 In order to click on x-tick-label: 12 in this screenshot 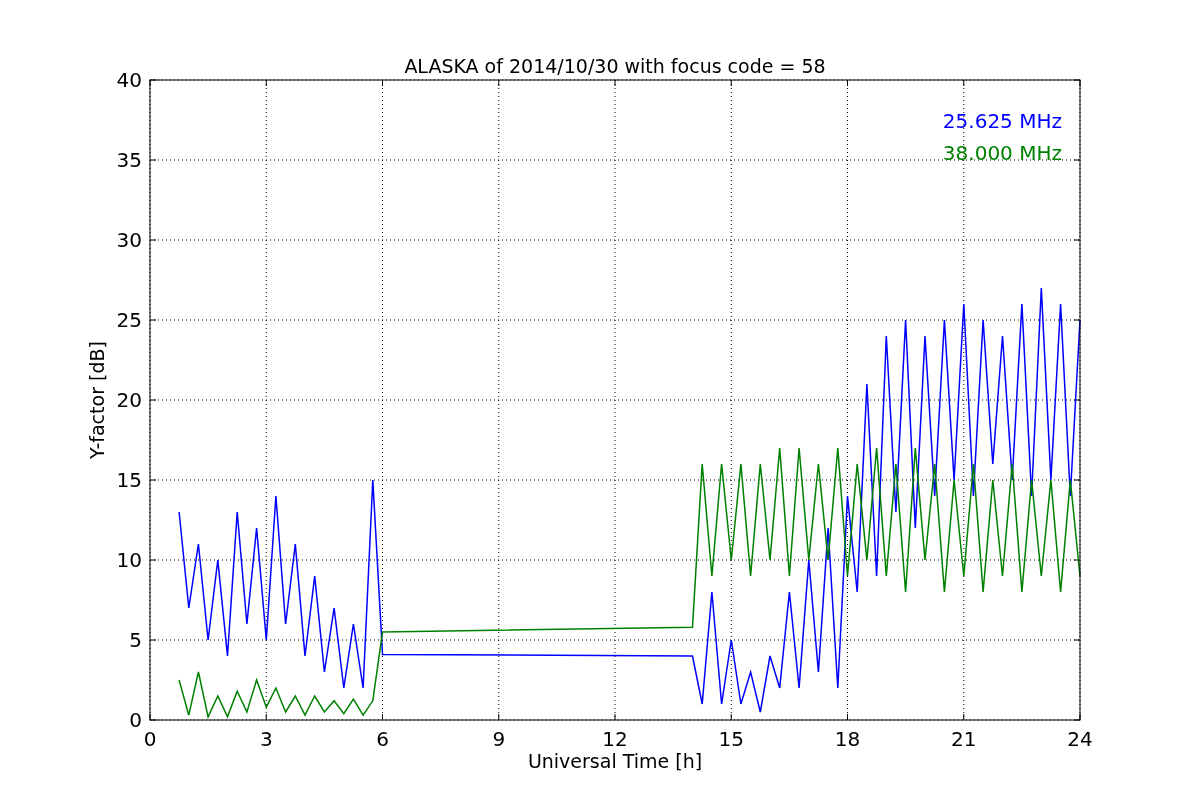, I will do `click(615, 739)`.